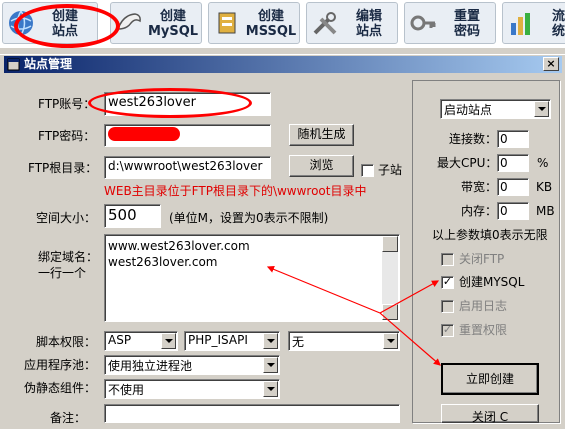 The height and width of the screenshot is (429, 565). What do you see at coordinates (479, 211) in the screenshot?
I see `memory-label: 内存：` at bounding box center [479, 211].